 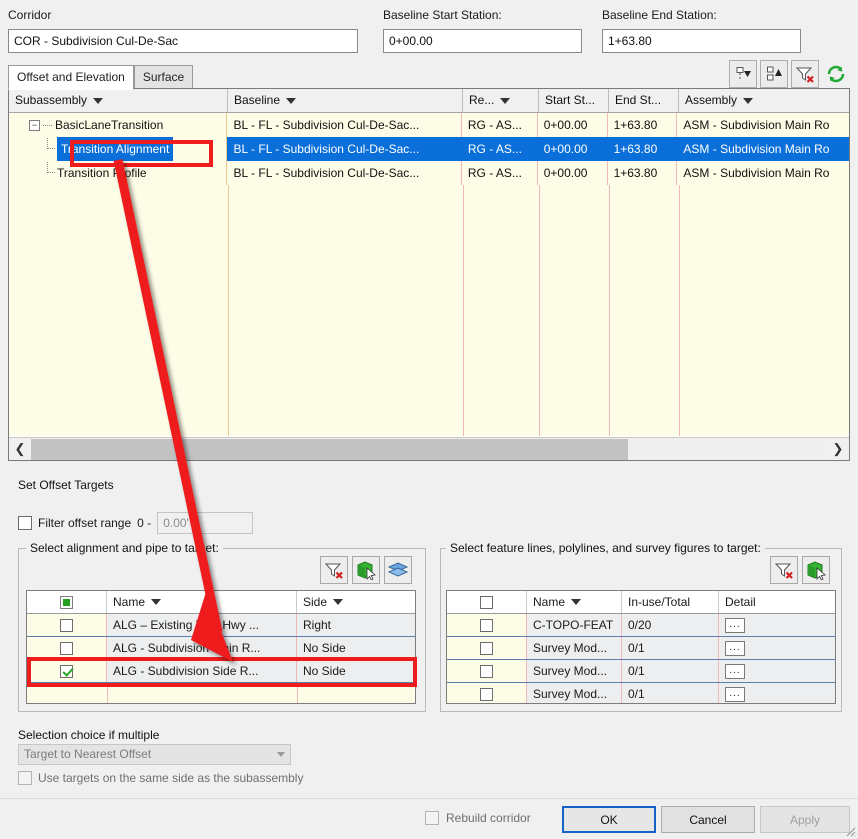 I want to click on list-item: ALG – Existing York Hwy ... Right, so click(x=221, y=625).